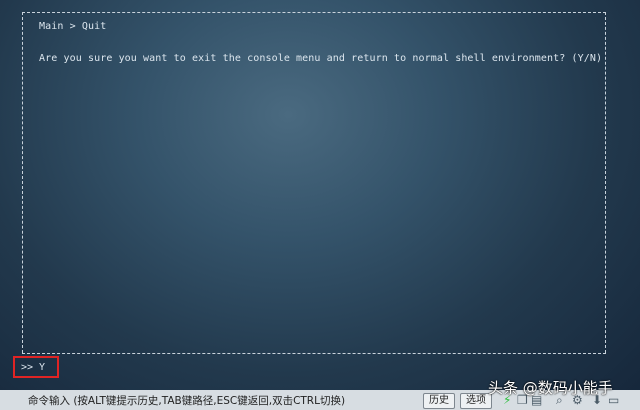 The image size is (640, 410). Describe the element at coordinates (314, 12) in the screenshot. I see `menu-frame-top-border` at that location.